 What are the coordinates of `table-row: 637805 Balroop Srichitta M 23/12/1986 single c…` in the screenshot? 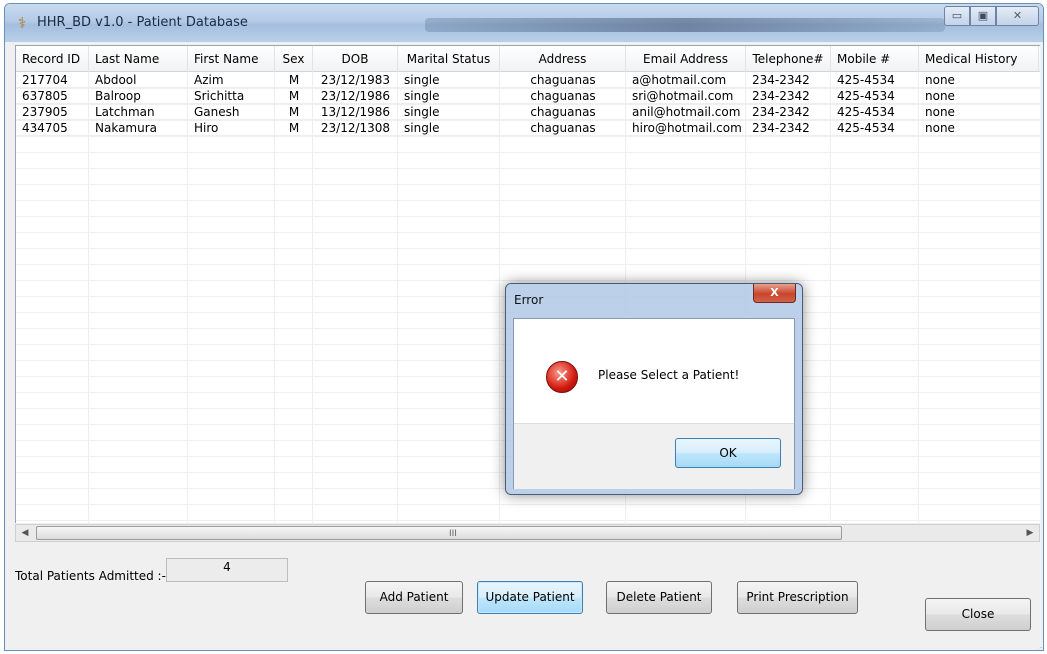 It's located at (528, 96).